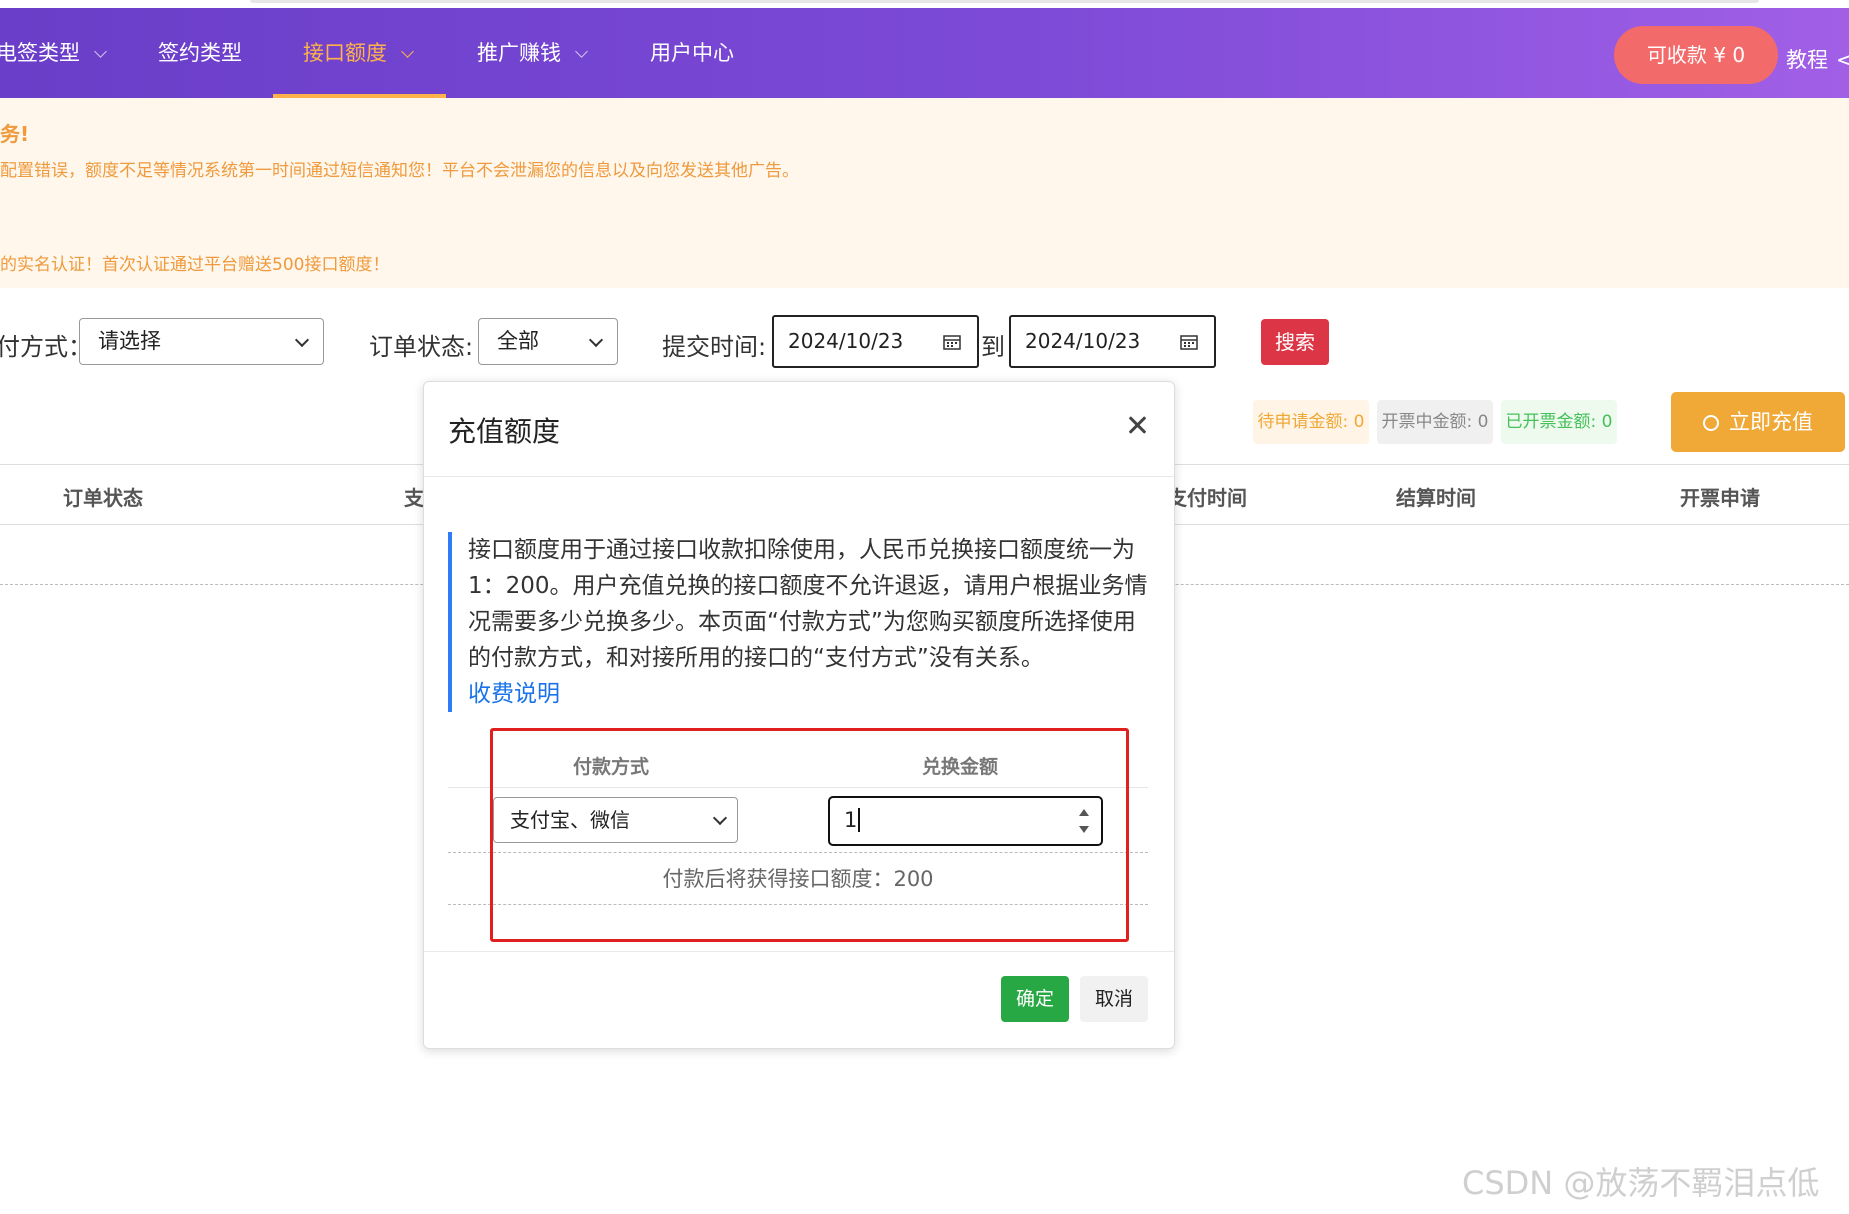 Image resolution: width=1849 pixels, height=1214 pixels. Describe the element at coordinates (1758, 422) in the screenshot. I see `recharge-now-button: 立即充值` at that location.